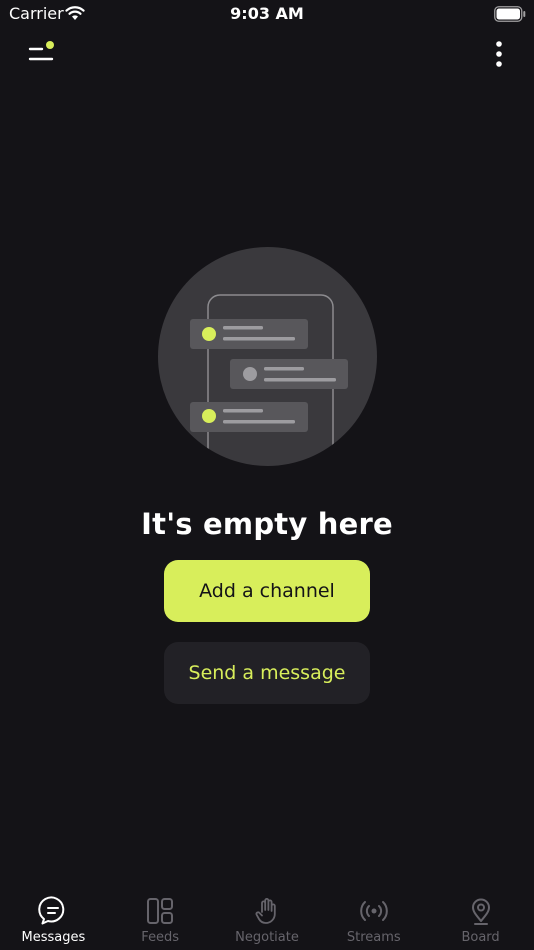 This screenshot has height=950, width=534. Describe the element at coordinates (160, 911) in the screenshot. I see `layout-grid-icon` at that location.